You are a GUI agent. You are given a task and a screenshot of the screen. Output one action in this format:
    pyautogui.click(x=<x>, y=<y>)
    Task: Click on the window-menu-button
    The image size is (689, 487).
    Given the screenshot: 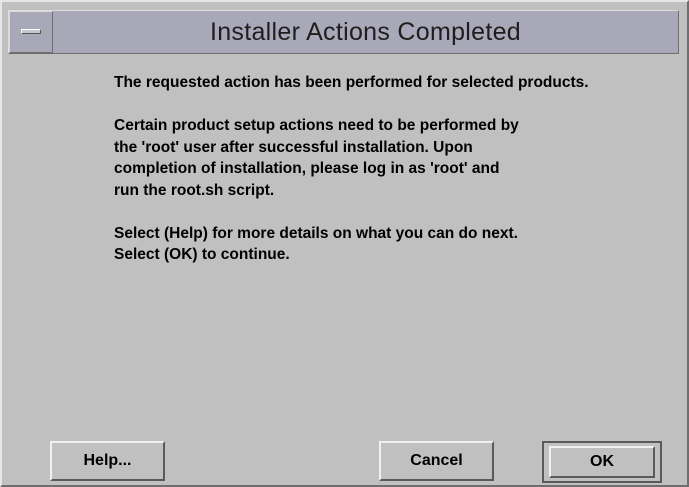 What is the action you would take?
    pyautogui.click(x=31, y=32)
    